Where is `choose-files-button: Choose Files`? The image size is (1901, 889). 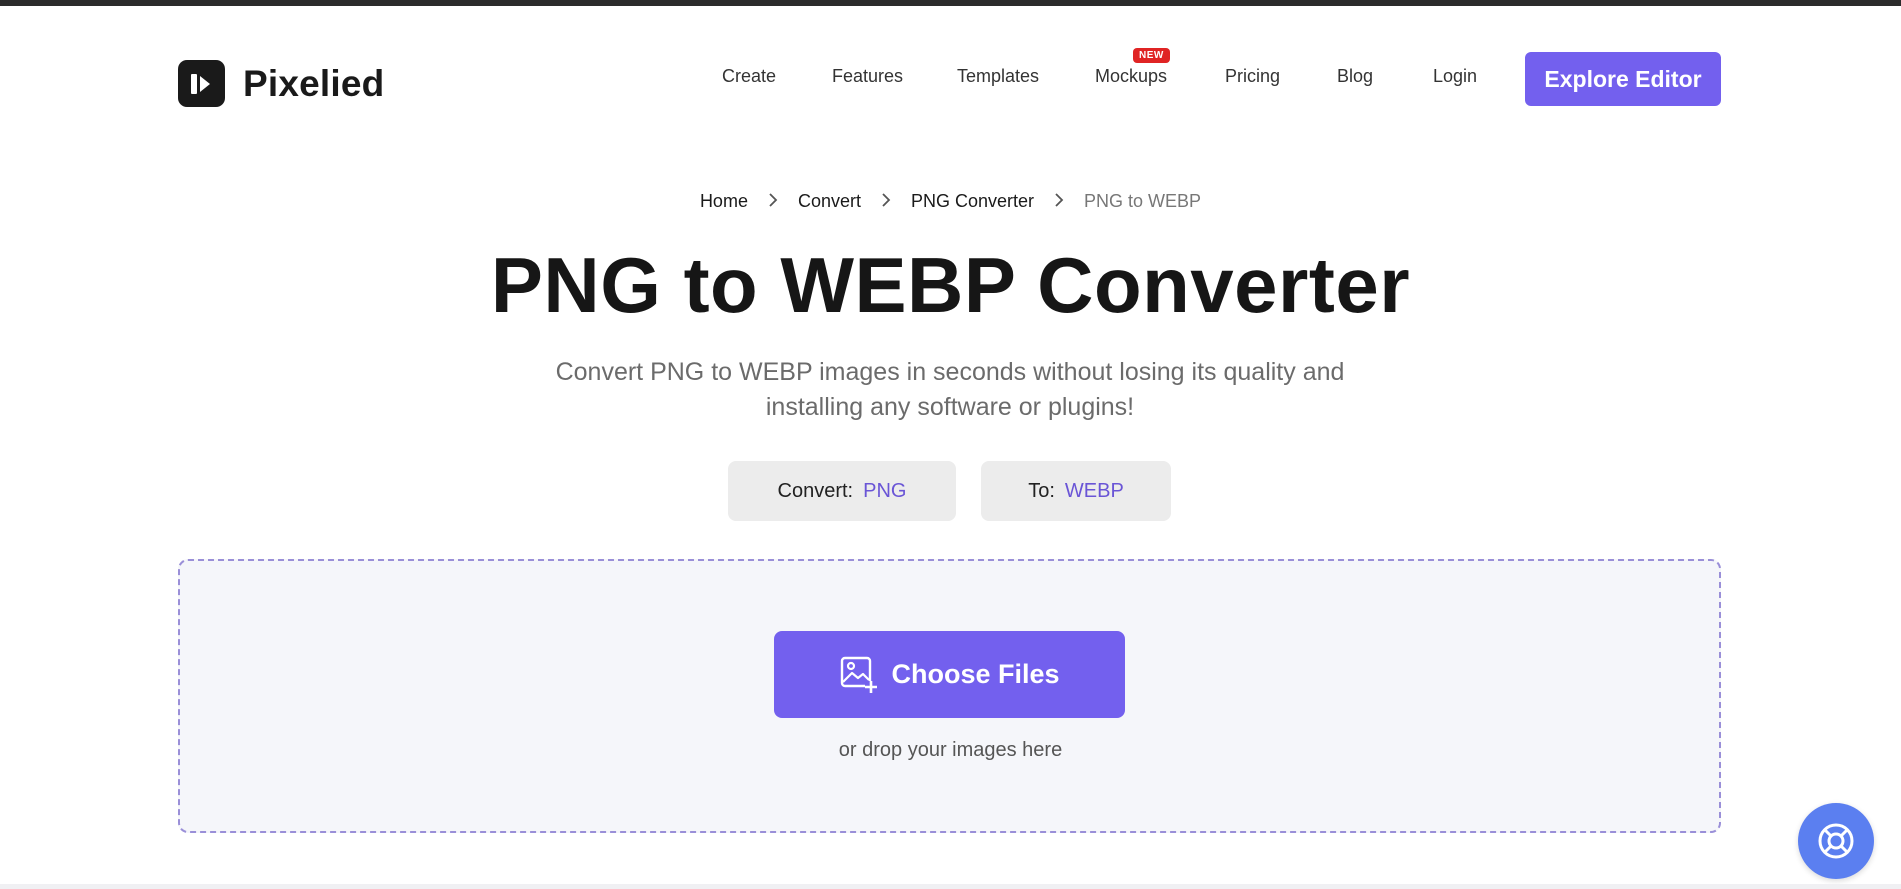
choose-files-button: Choose Files is located at coordinates (949, 674).